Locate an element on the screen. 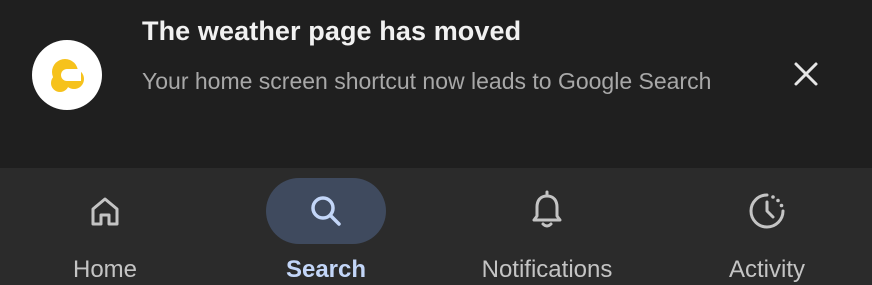 The height and width of the screenshot is (285, 872). nav-label-home: Home is located at coordinates (105, 269).